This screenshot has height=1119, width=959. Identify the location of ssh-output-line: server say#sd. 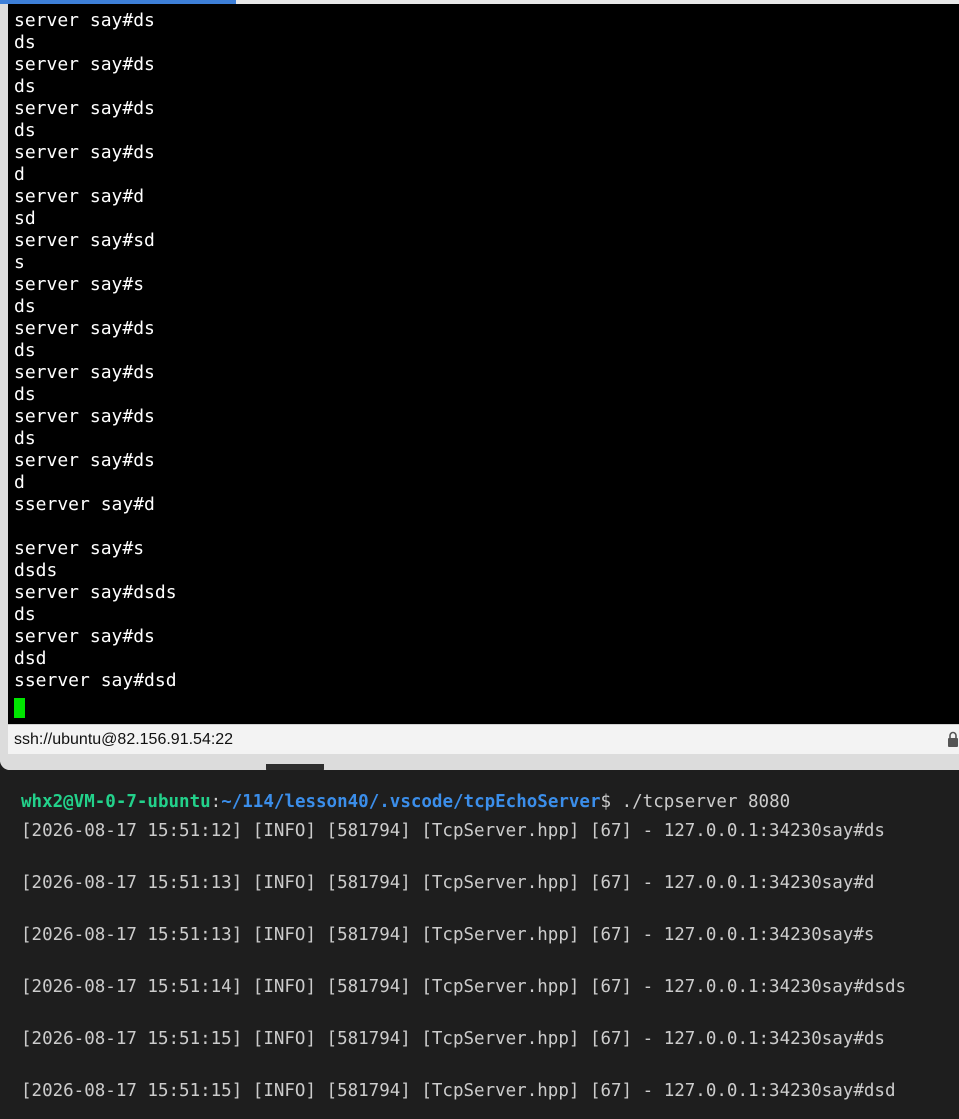
(84, 240).